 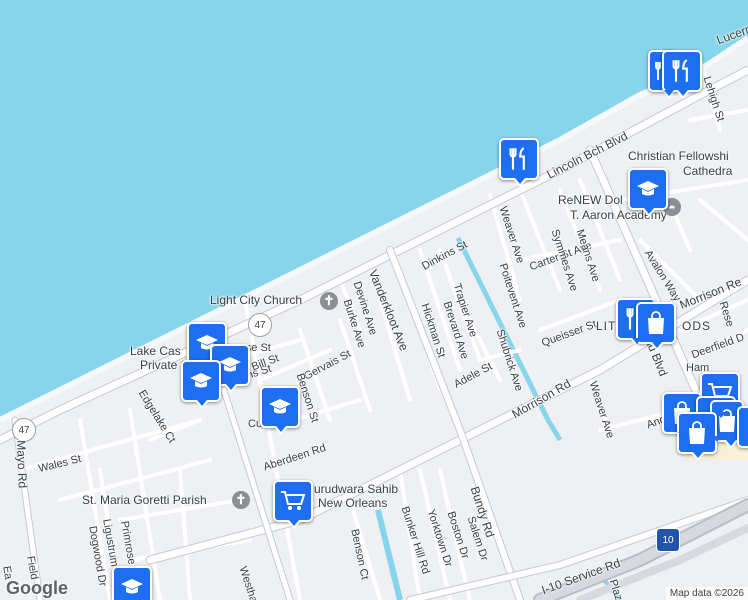 What do you see at coordinates (256, 300) in the screenshot?
I see `light-city-church-label: Light City Church` at bounding box center [256, 300].